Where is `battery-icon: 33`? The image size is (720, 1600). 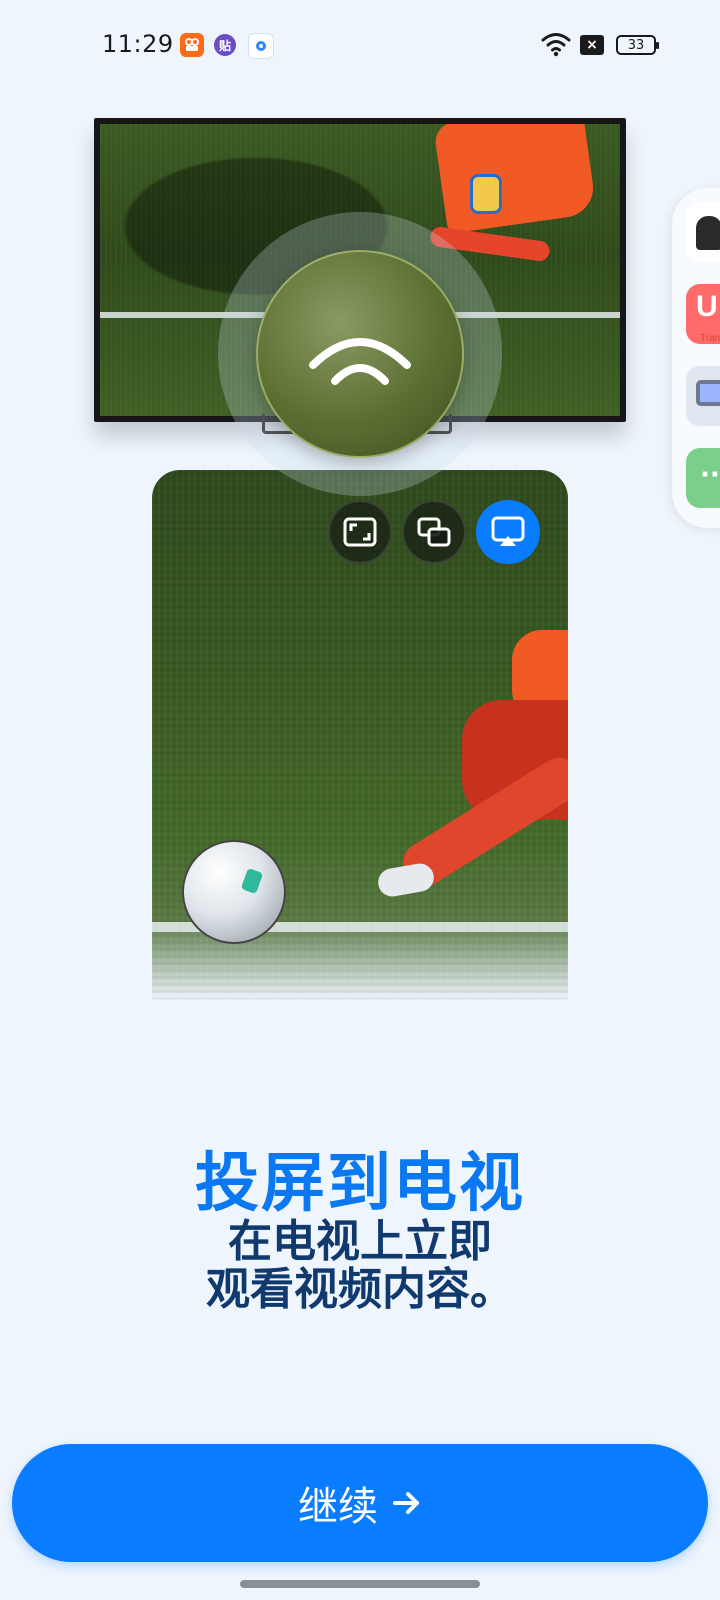 battery-icon: 33 is located at coordinates (637, 45).